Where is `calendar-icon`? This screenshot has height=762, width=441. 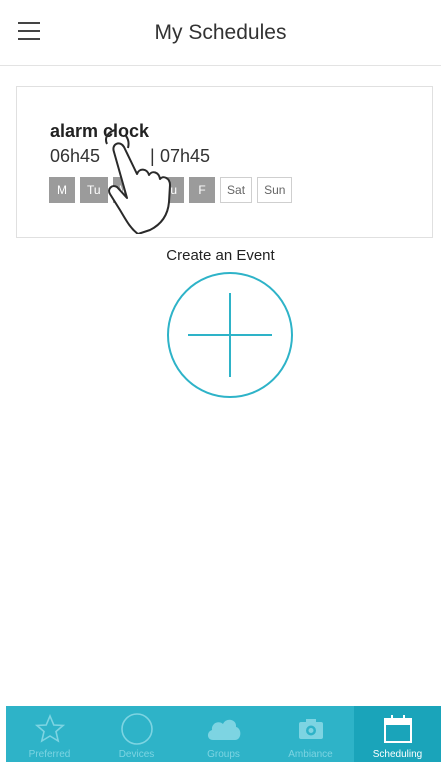
calendar-icon is located at coordinates (398, 729).